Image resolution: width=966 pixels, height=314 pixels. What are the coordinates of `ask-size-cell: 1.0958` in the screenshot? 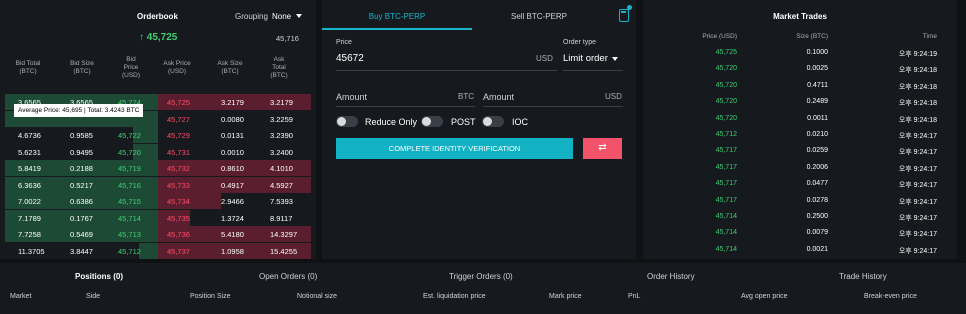 It's located at (232, 251).